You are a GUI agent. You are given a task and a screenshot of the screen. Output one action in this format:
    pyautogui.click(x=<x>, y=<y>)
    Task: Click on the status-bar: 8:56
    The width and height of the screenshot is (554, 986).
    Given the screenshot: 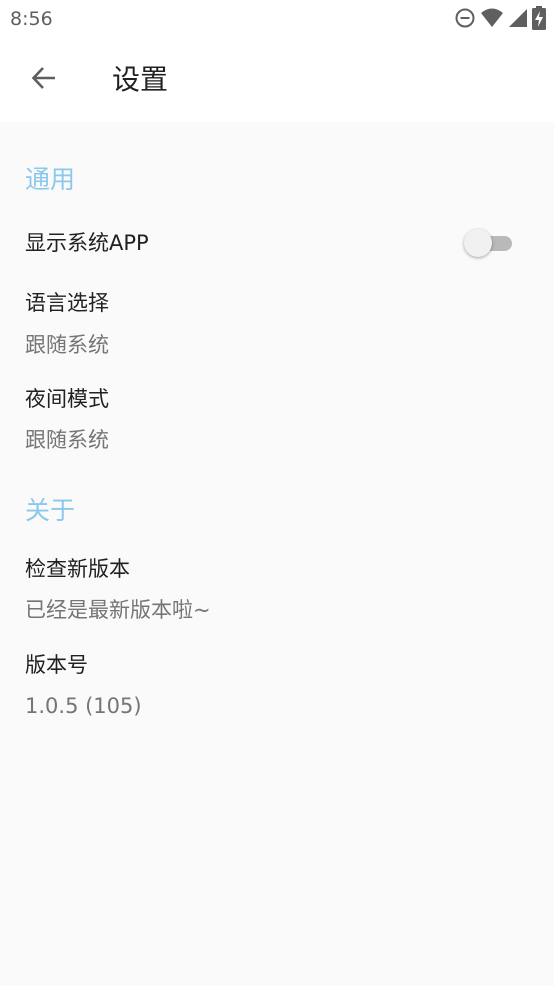 What is the action you would take?
    pyautogui.click(x=277, y=19)
    